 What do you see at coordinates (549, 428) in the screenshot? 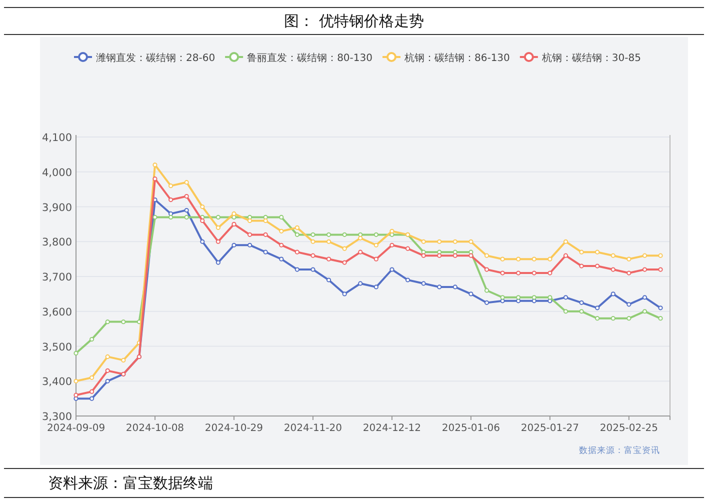
I see `x-tick-label: 2025-01-27` at bounding box center [549, 428].